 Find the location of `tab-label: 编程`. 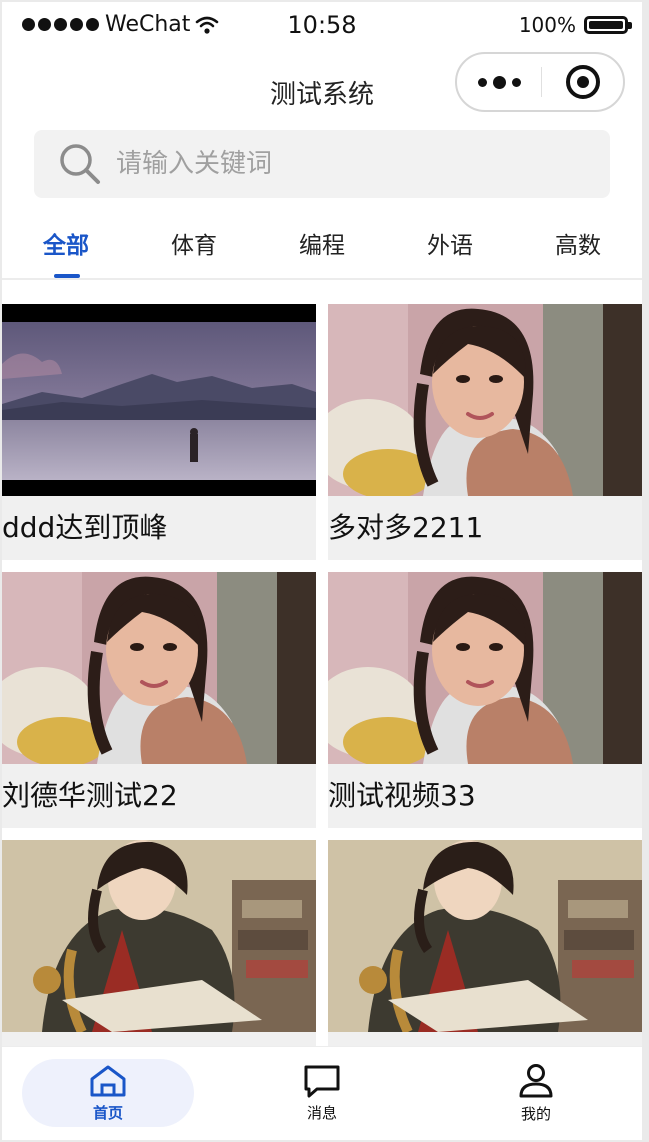

tab-label: 编程 is located at coordinates (322, 246).